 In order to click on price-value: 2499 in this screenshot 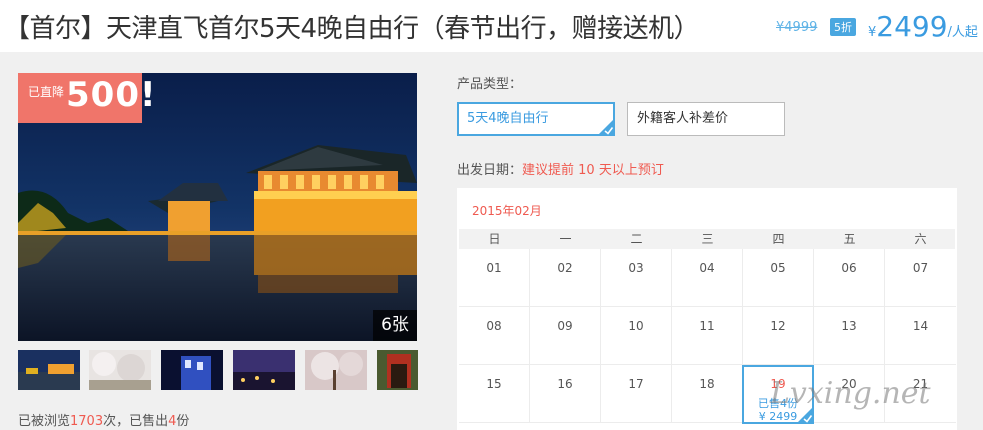, I will do `click(912, 26)`.